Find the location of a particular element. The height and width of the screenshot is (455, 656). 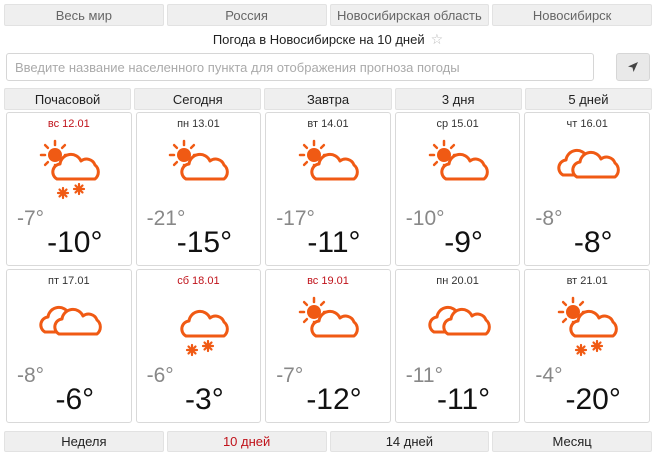

tab-week: Неделя is located at coordinates (84, 441).